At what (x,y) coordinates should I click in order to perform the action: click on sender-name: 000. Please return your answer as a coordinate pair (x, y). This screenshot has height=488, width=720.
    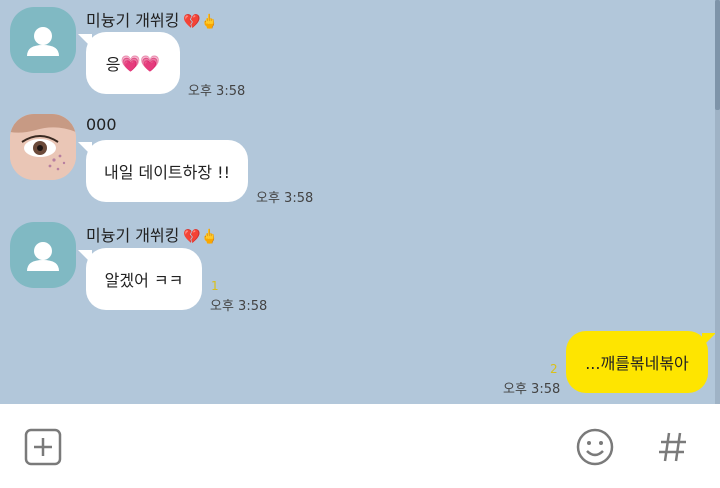
    Looking at the image, I should click on (101, 124).